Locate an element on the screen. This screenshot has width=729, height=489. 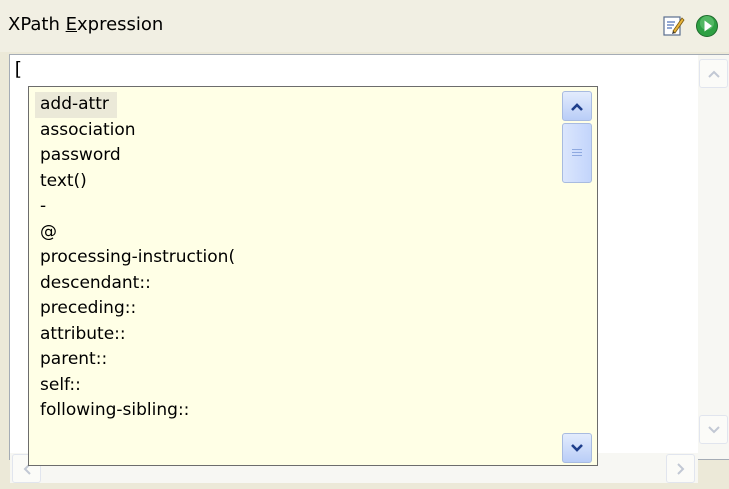
autocomplete-item: following-sibling:: is located at coordinates (296, 411).